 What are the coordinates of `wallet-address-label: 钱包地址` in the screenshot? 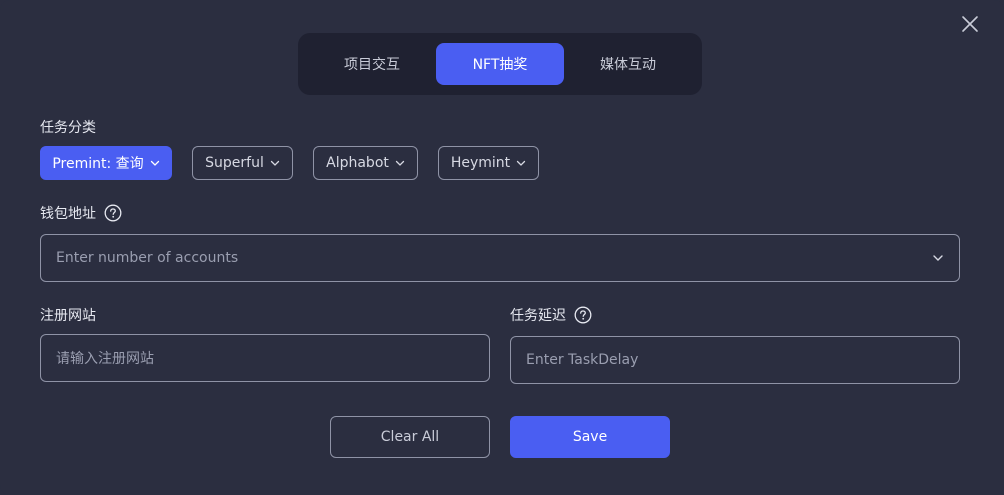 It's located at (81, 213).